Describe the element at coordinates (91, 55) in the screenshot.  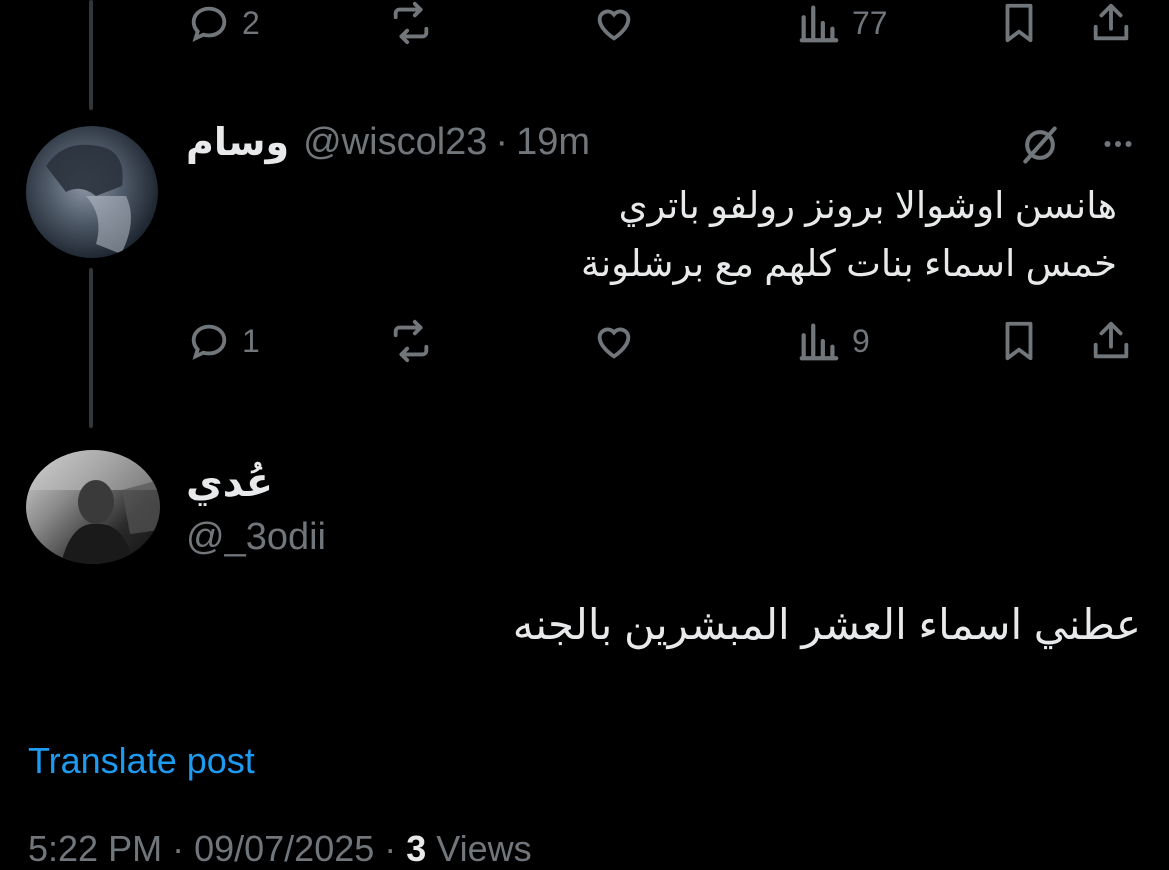
I see `thread-line-top` at that location.